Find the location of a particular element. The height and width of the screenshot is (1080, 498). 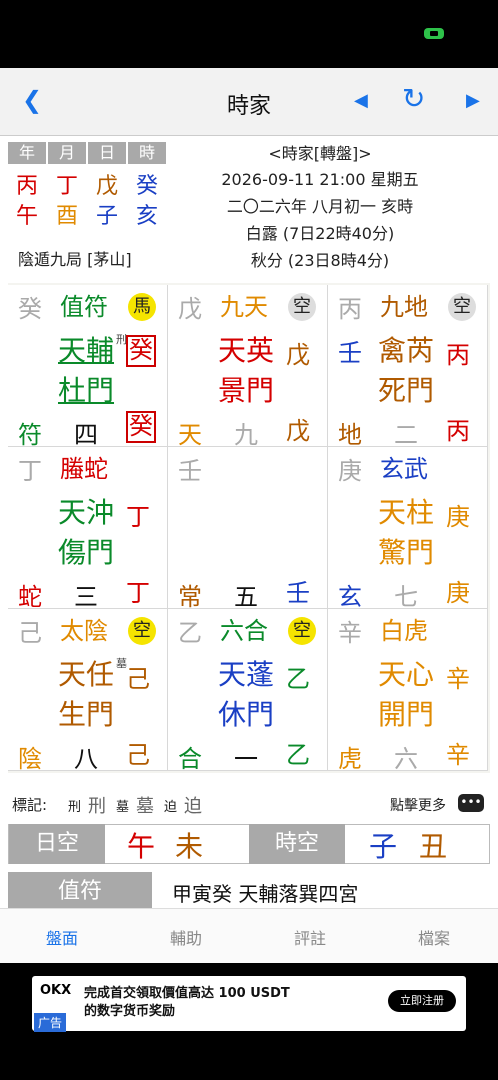

palace-stem-top: 戊 is located at coordinates (190, 309).